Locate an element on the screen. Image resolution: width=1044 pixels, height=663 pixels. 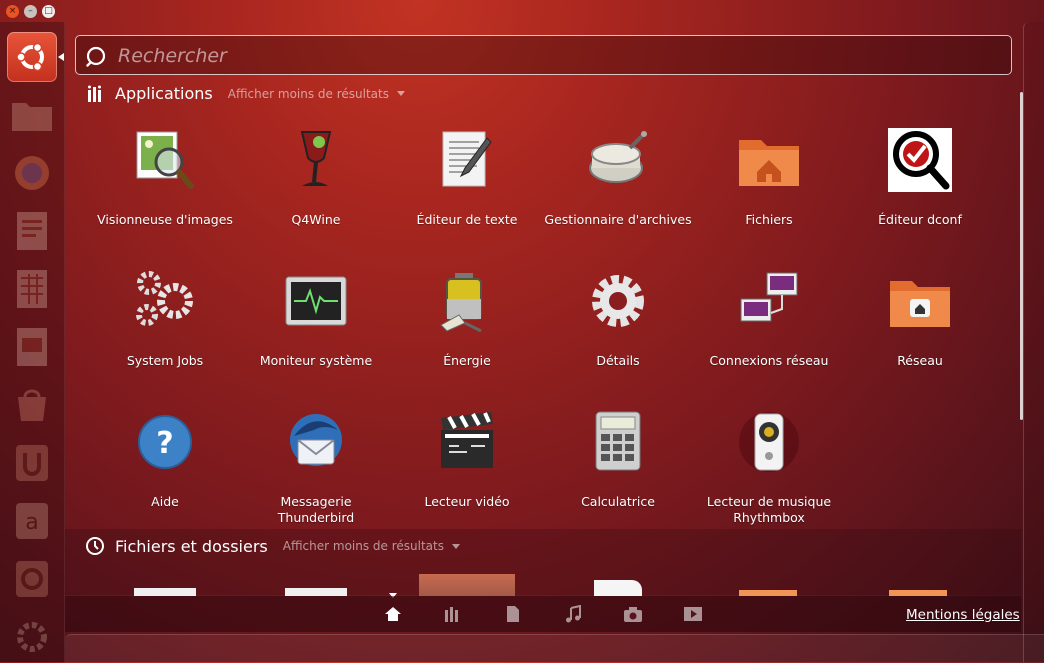
files-show-fewer-toggle: Afficher moins de résultats is located at coordinates (371, 546).